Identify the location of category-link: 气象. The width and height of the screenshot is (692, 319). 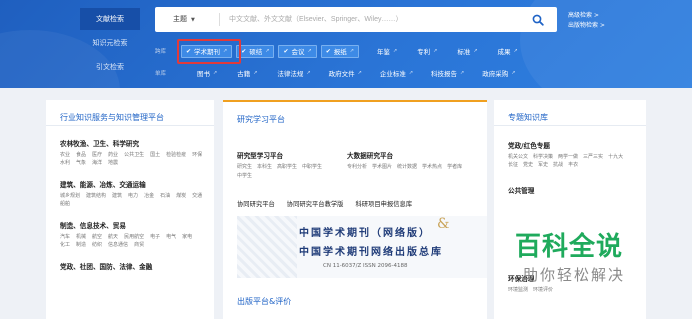
(81, 163).